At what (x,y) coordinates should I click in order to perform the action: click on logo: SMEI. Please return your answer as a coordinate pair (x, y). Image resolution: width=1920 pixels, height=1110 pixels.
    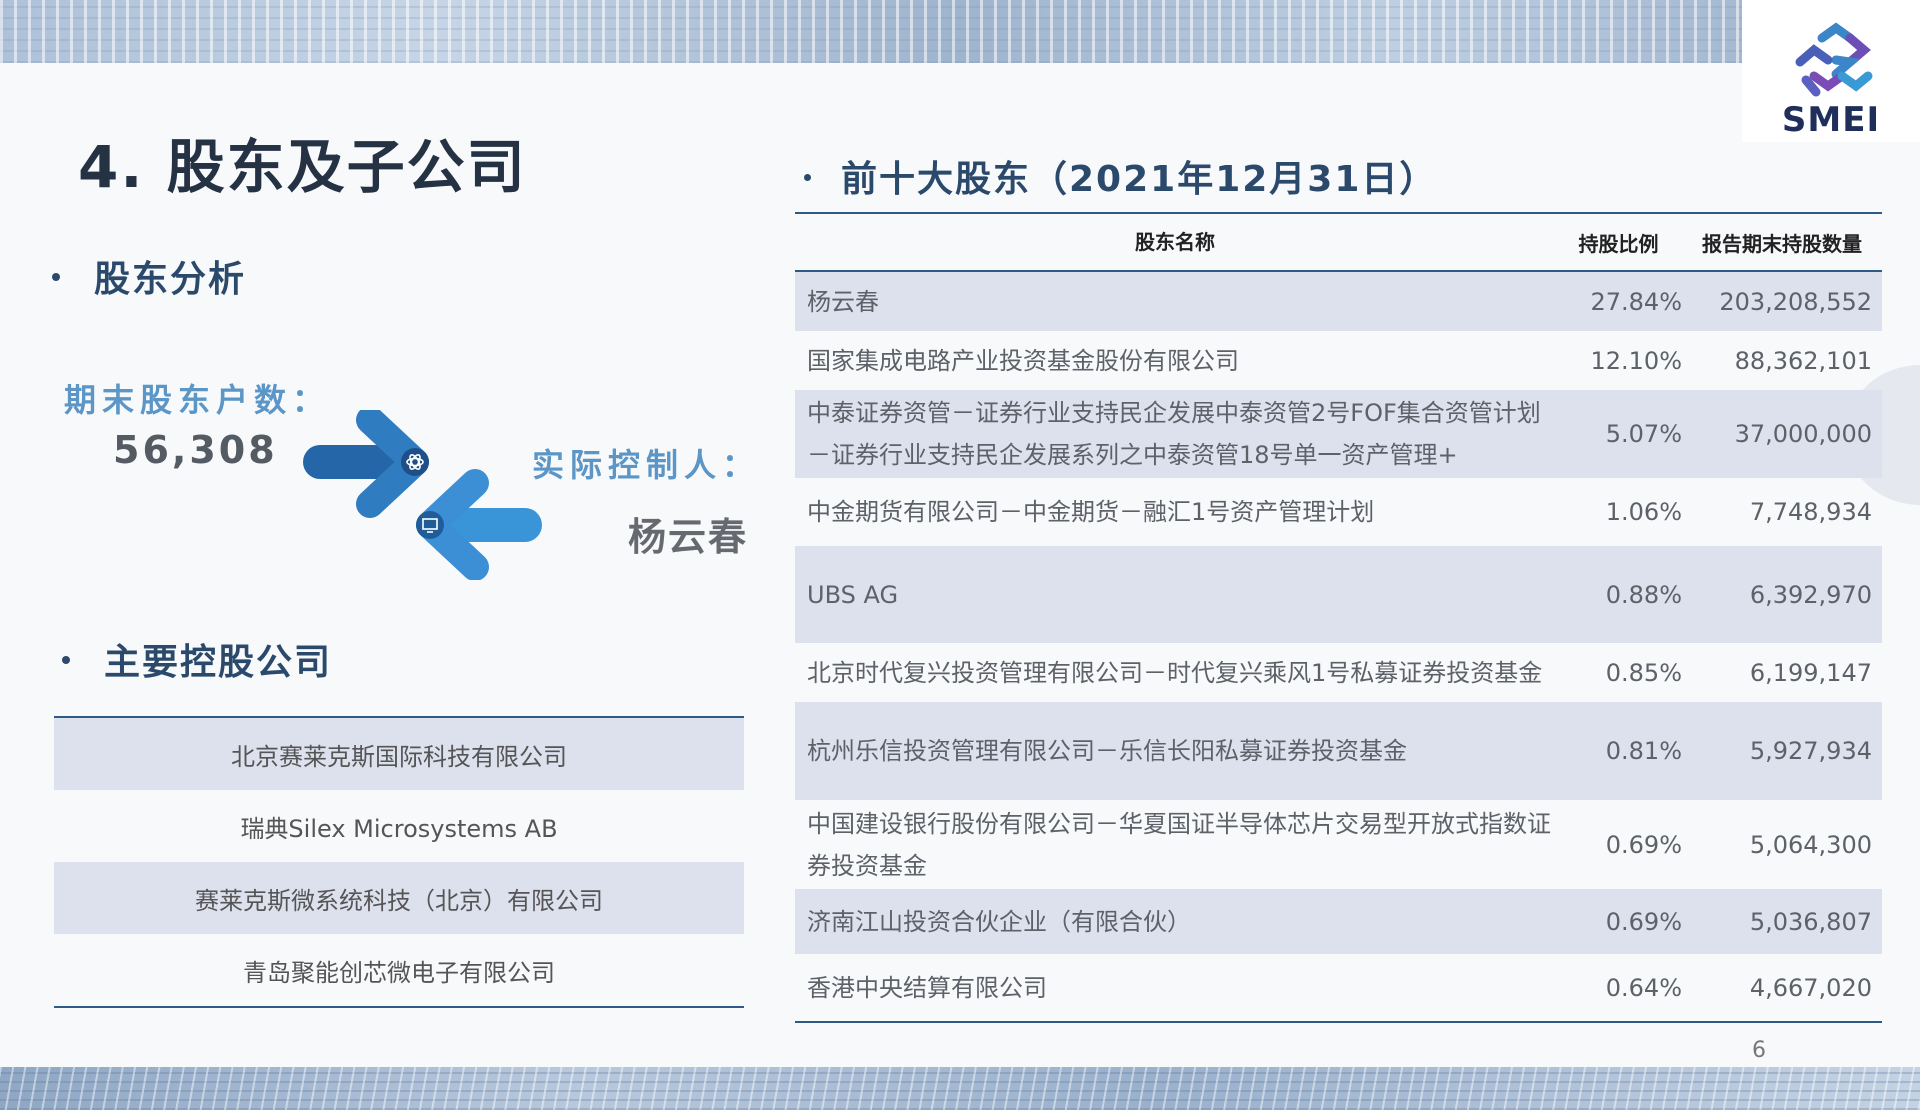
    Looking at the image, I should click on (1831, 71).